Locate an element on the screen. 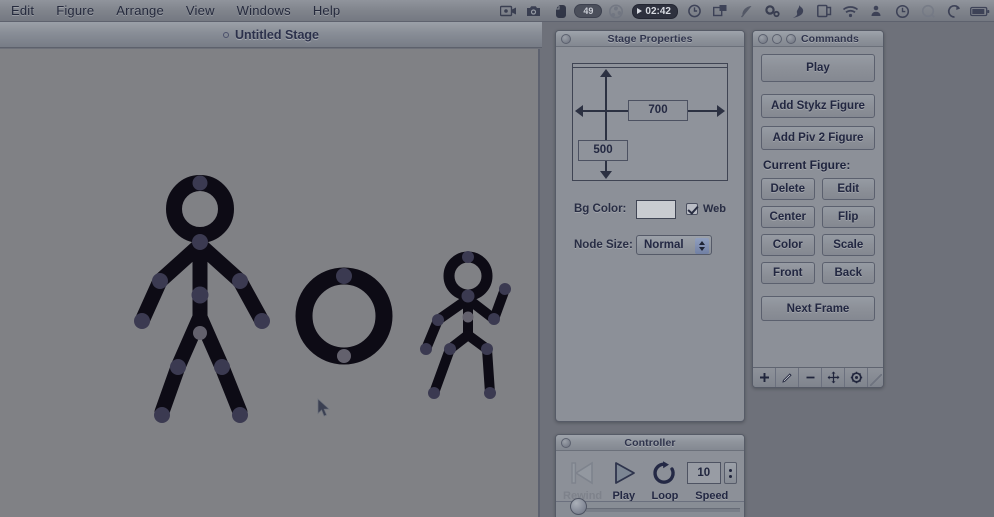 Image resolution: width=994 pixels, height=517 pixels. add-piv2-figure-button: Add Piv 2 Figure is located at coordinates (818, 138).